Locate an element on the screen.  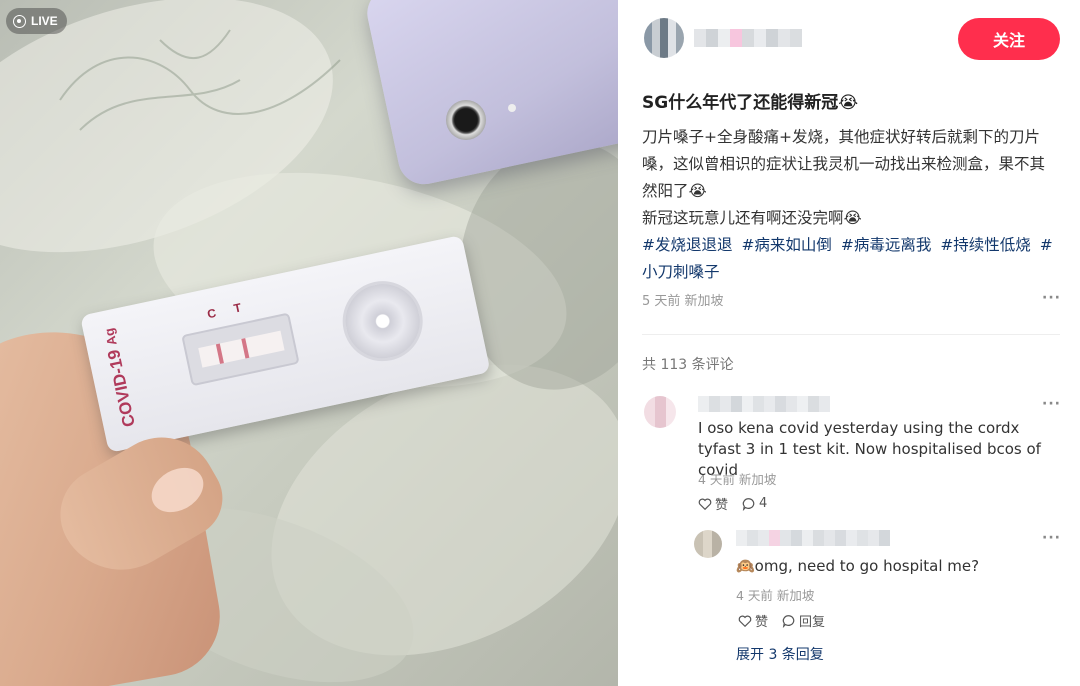
reply-actions: 赞 回复 is located at coordinates (781, 620).